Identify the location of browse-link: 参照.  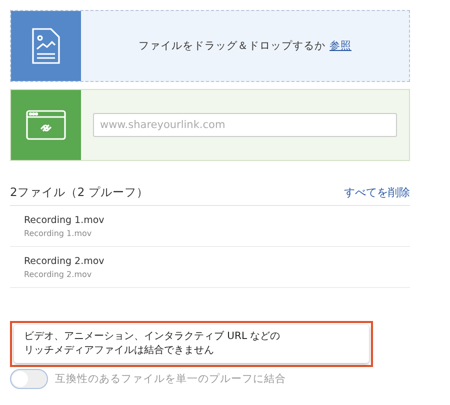
(341, 46).